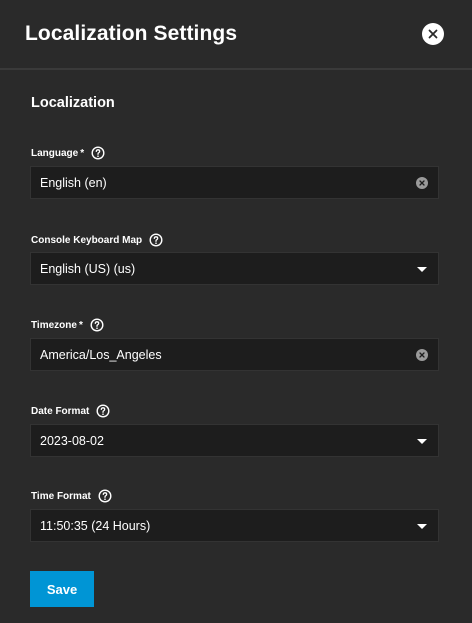 This screenshot has height=623, width=472. I want to click on keyboard-map-select: English (US) (us), so click(234, 268).